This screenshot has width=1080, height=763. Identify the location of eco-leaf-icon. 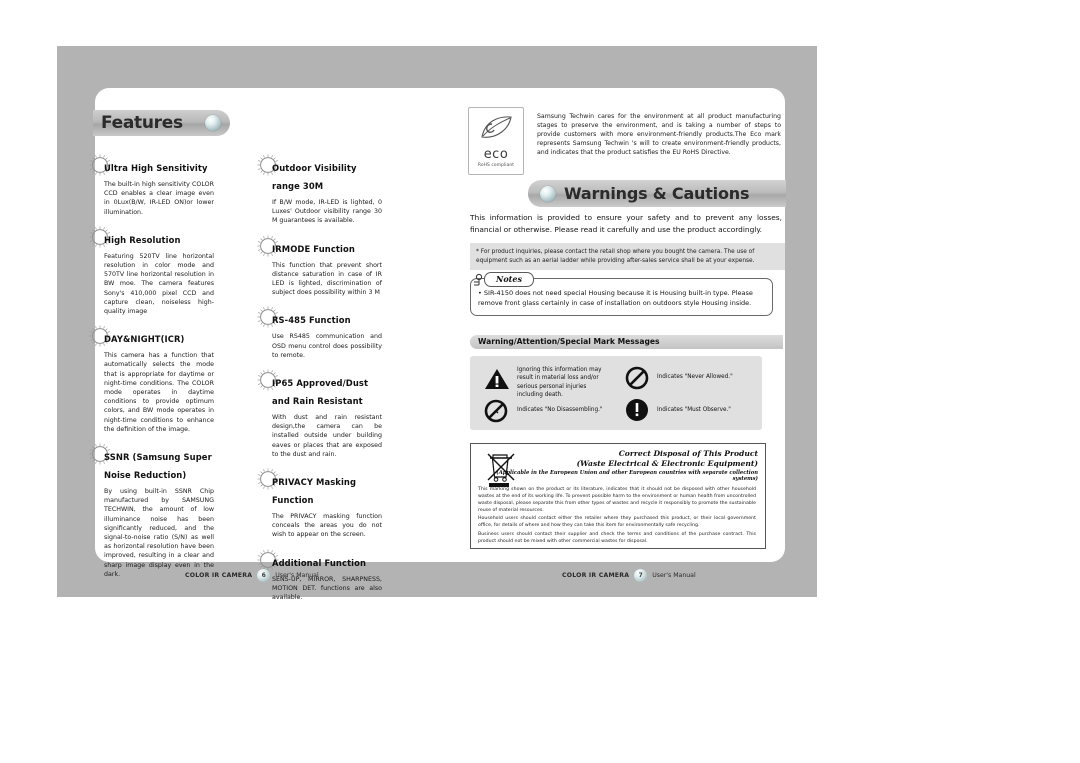
(496, 127).